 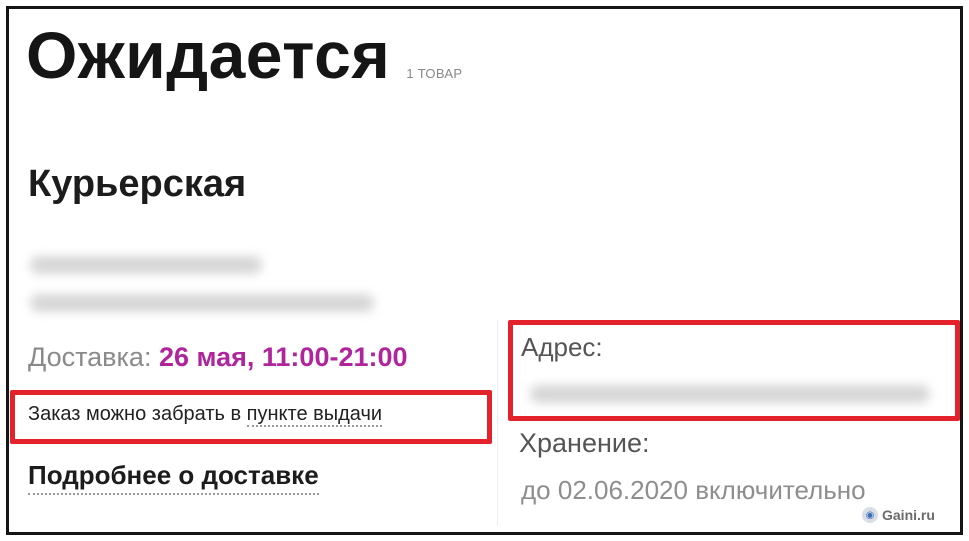 I want to click on item-count-badge: 1 ТОВАР, so click(x=434, y=73).